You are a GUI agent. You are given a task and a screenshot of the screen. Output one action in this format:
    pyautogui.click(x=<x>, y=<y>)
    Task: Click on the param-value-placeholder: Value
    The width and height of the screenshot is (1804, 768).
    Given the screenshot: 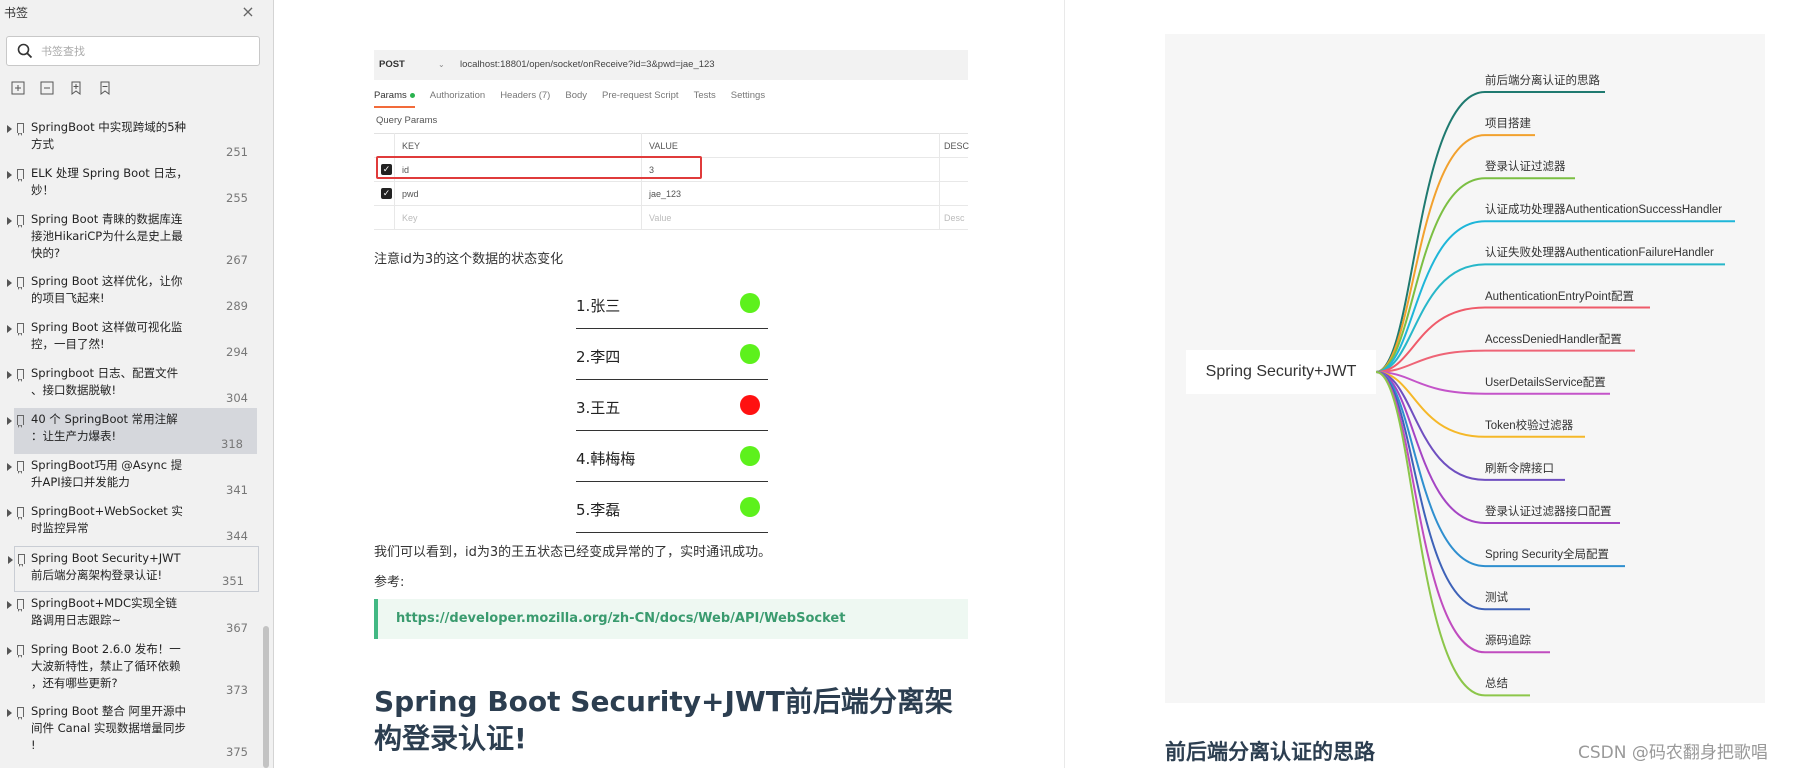 What is the action you would take?
    pyautogui.click(x=660, y=218)
    